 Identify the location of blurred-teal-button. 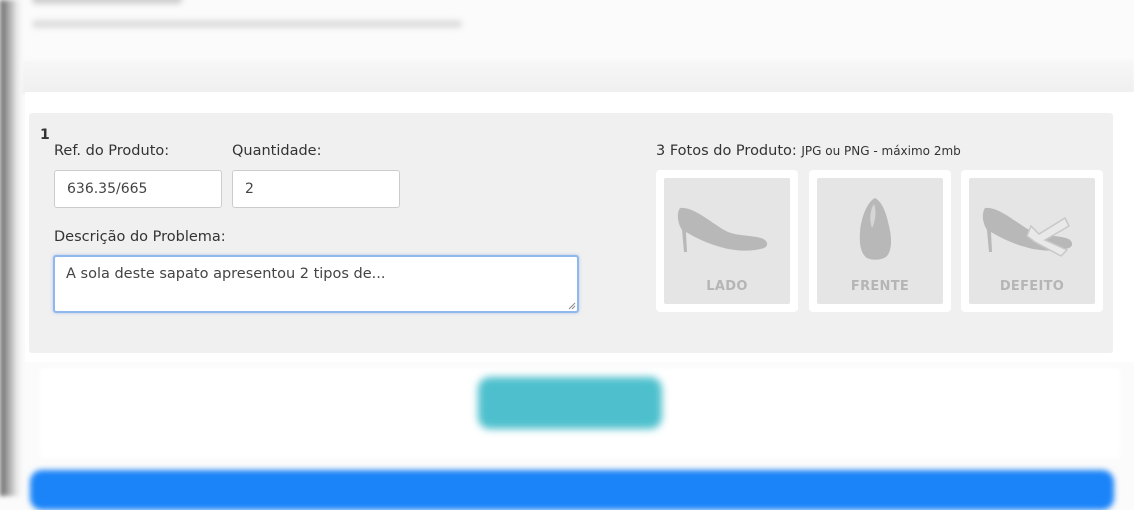
(570, 403).